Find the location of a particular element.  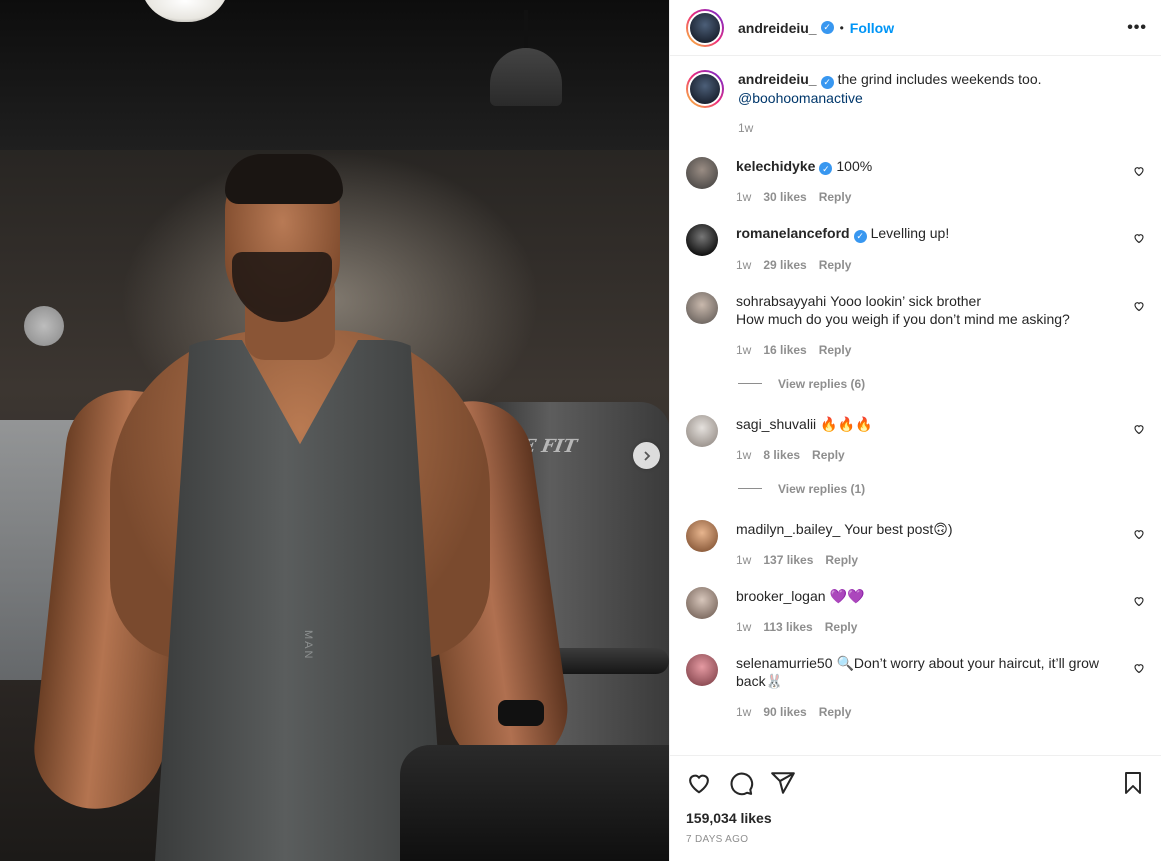

chevron-right-icon is located at coordinates (647, 456).